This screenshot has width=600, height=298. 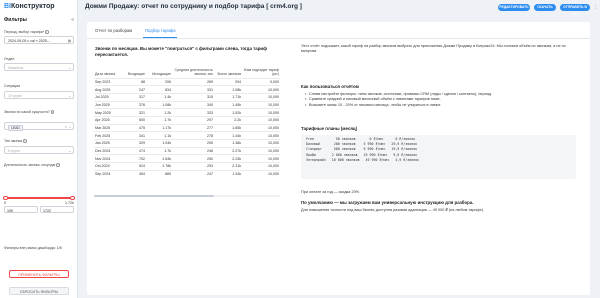 What do you see at coordinates (228, 73) in the screenshot?
I see `column-header: Всего звонков` at bounding box center [228, 73].